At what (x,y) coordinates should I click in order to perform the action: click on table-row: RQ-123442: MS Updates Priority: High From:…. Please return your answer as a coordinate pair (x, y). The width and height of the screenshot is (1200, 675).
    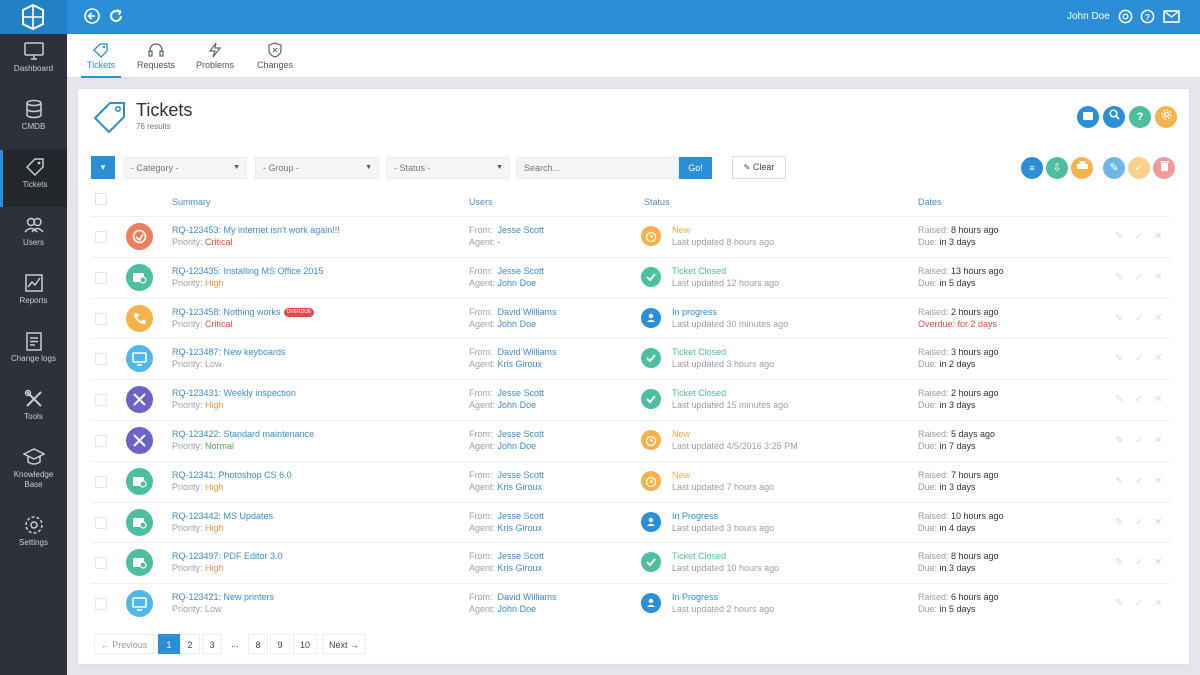
    Looking at the image, I should click on (631, 522).